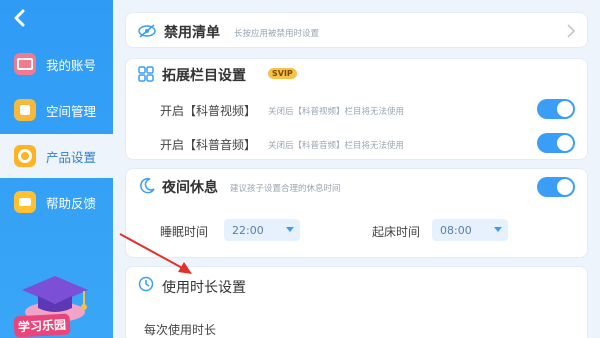  I want to click on night-rest-toggle-switch, so click(556, 187).